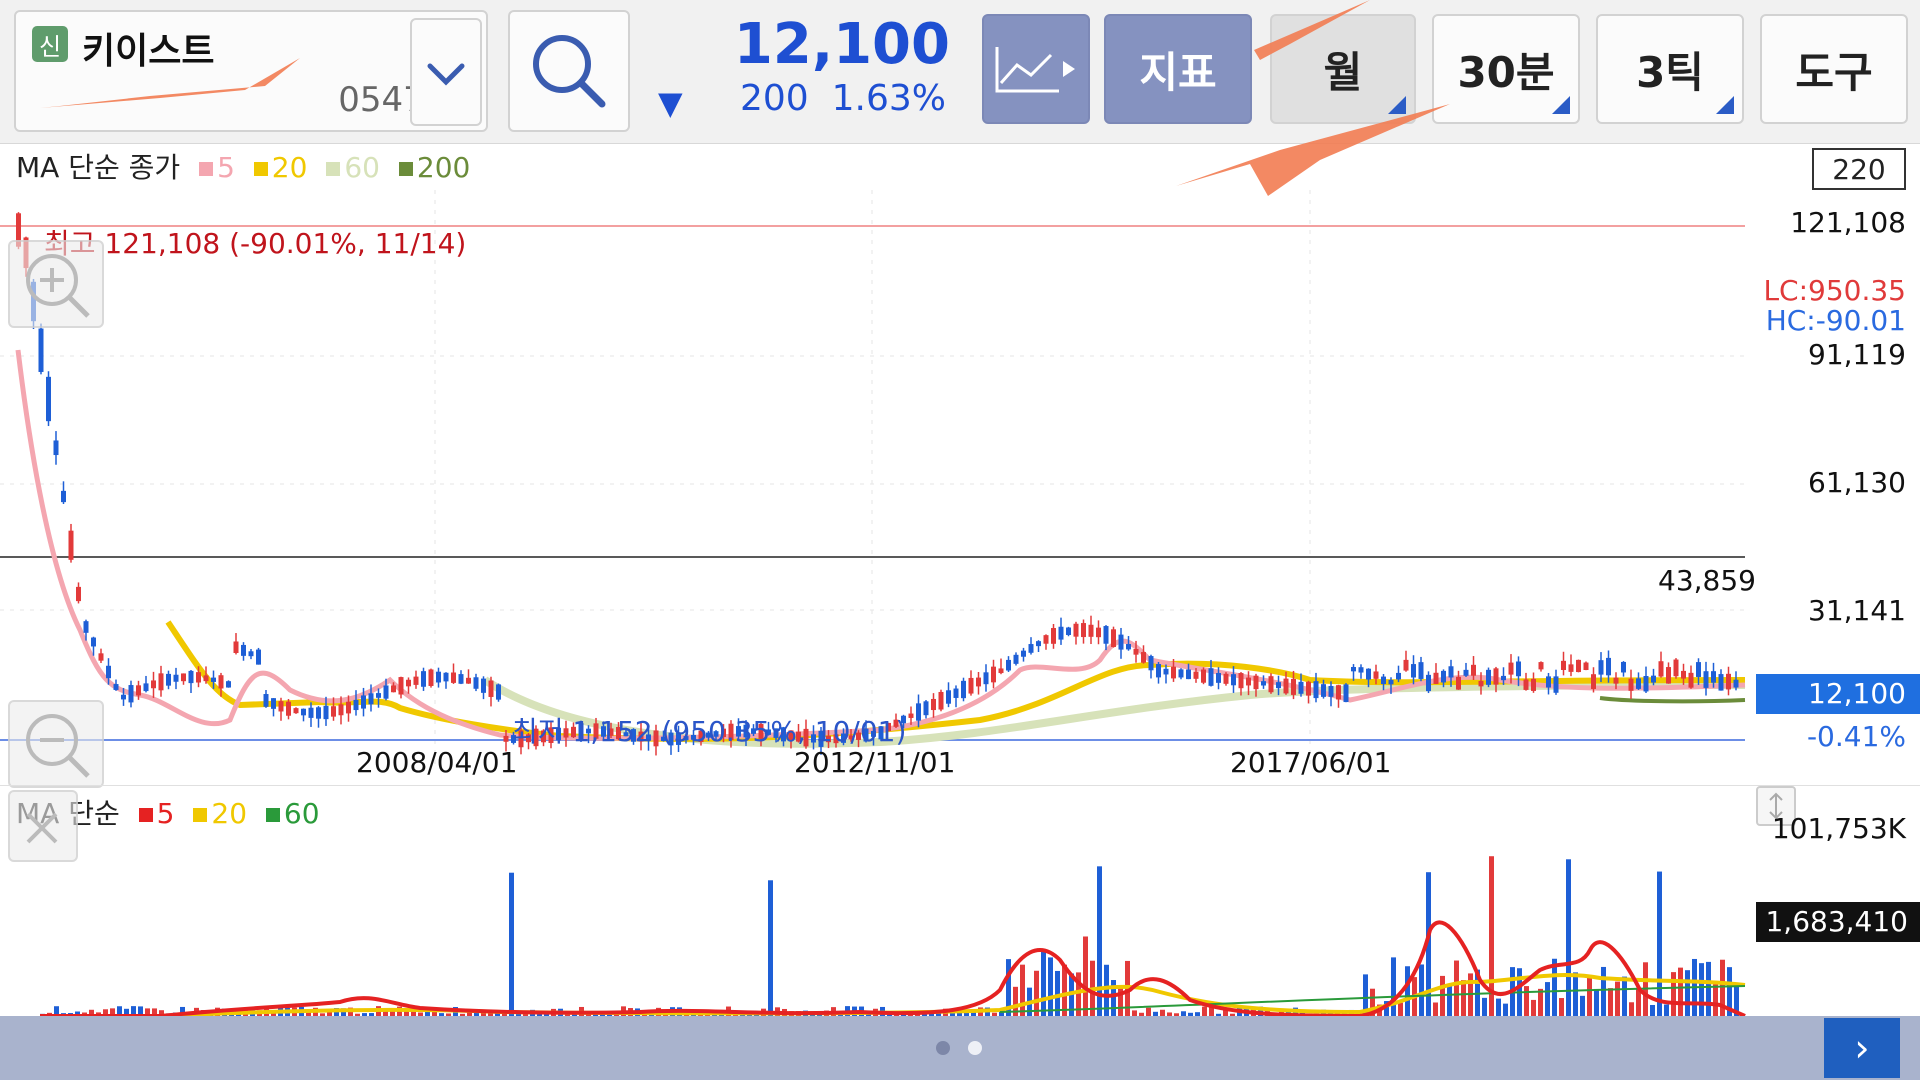  Describe the element at coordinates (1848, 222) in the screenshot. I see `y-label-high: 121,108` at that location.